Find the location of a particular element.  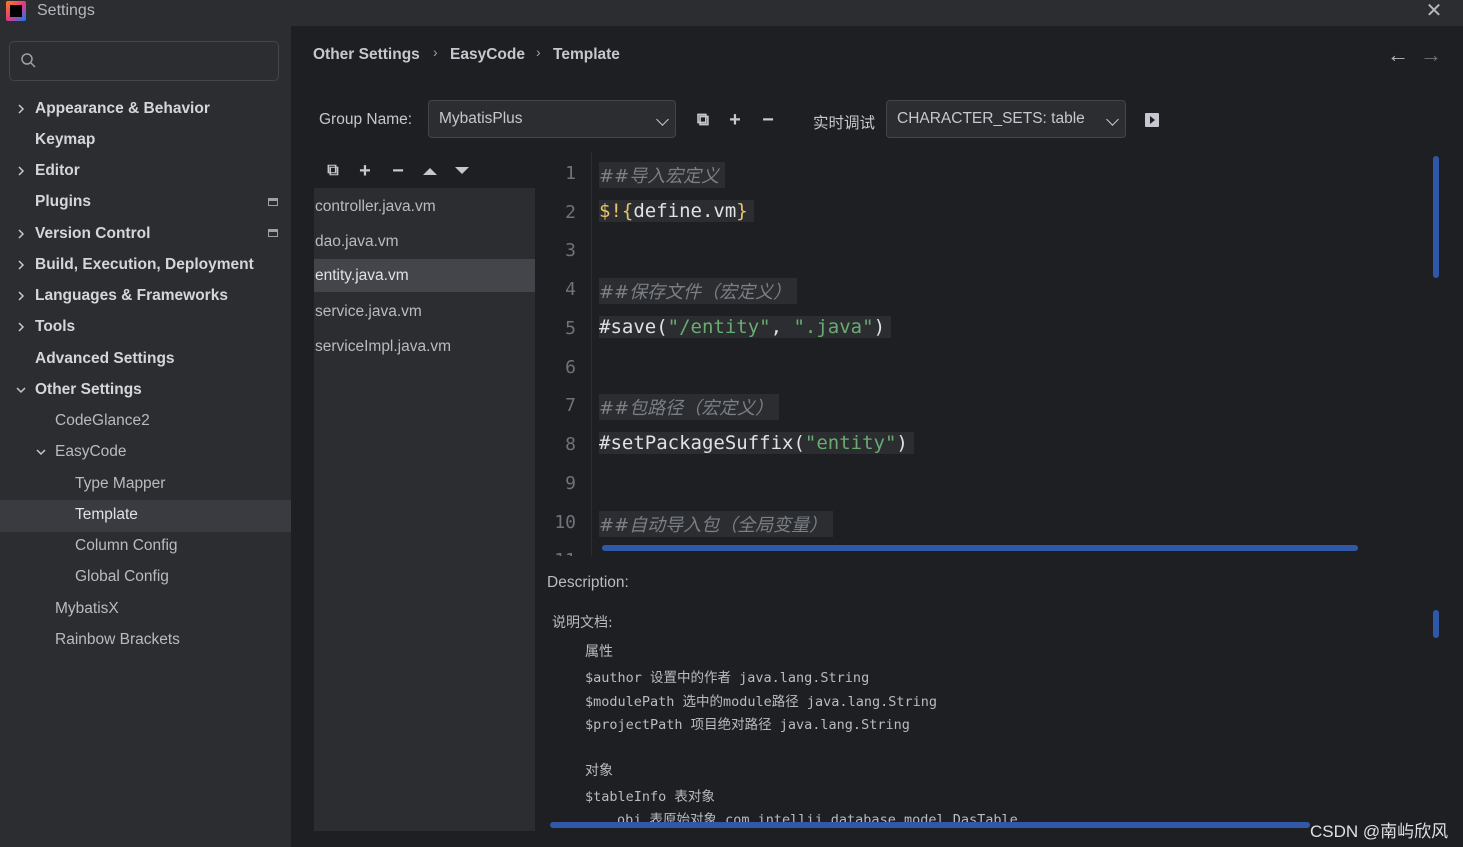

sidebar-item-languages-frameworks: Languages & Frameworks is located at coordinates (131, 296).